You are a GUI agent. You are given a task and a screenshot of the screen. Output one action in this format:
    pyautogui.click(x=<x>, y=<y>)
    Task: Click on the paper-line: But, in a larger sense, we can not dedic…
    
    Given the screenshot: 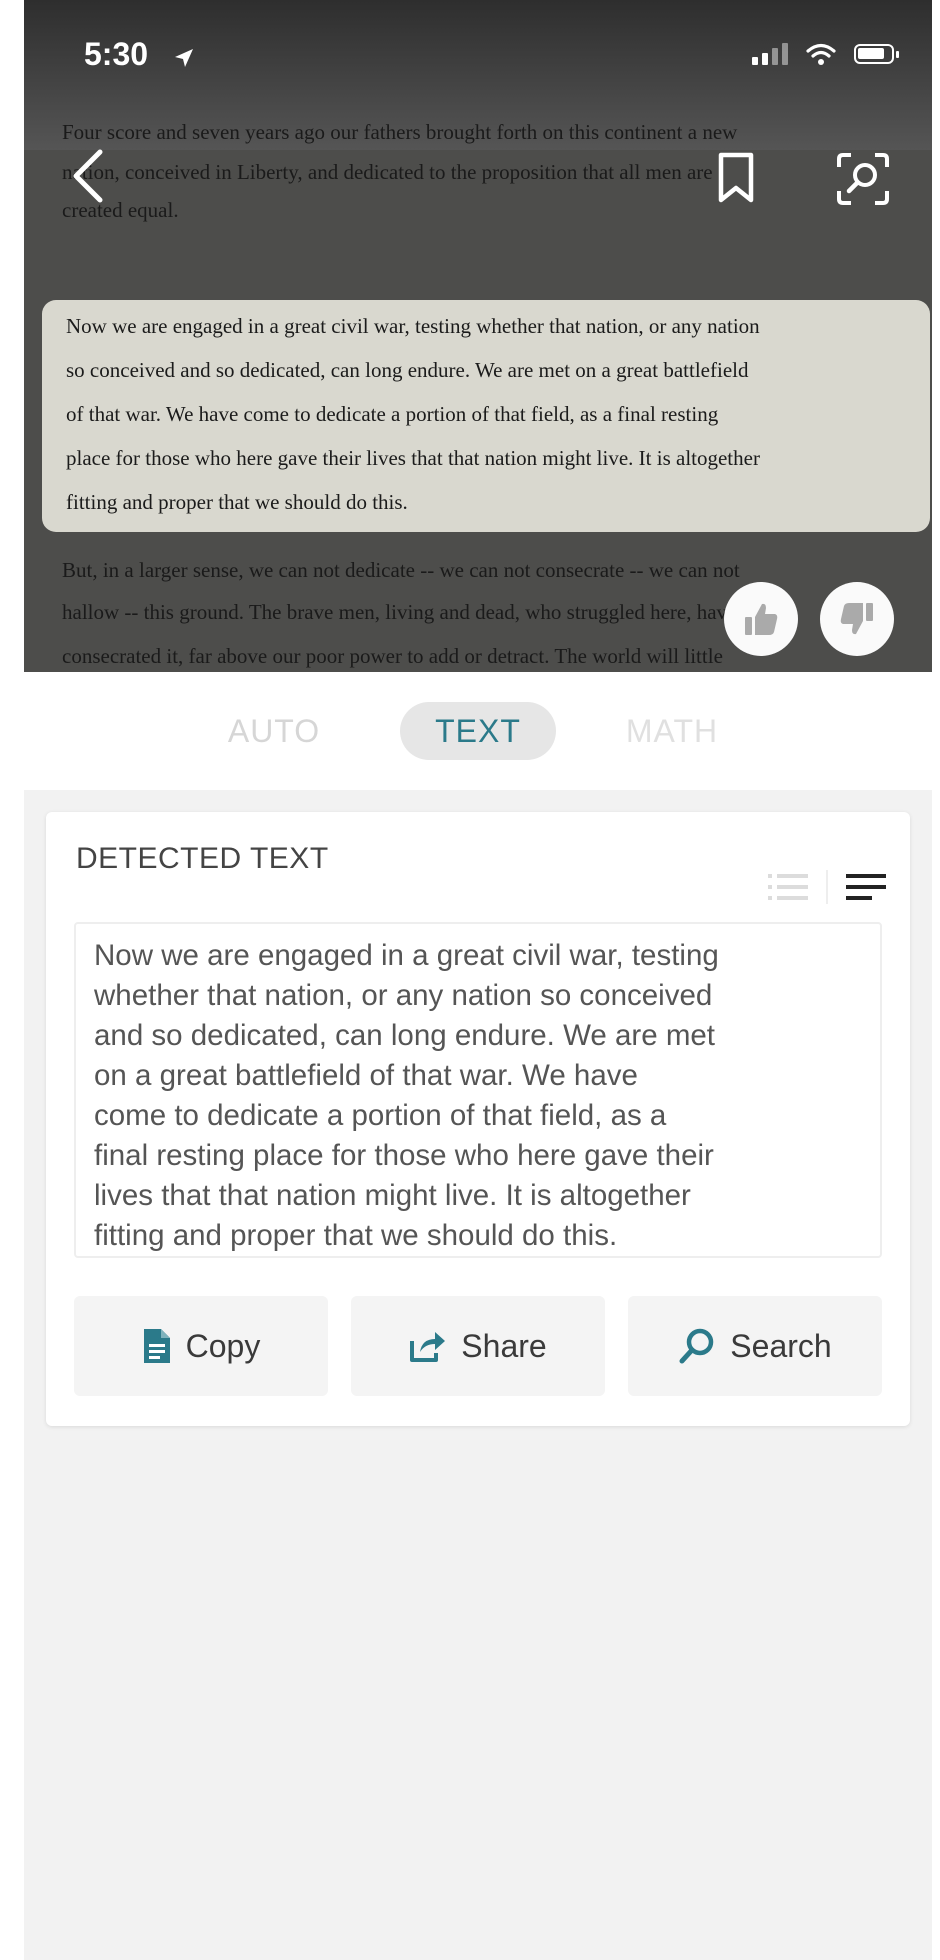 What is the action you would take?
    pyautogui.click(x=401, y=570)
    